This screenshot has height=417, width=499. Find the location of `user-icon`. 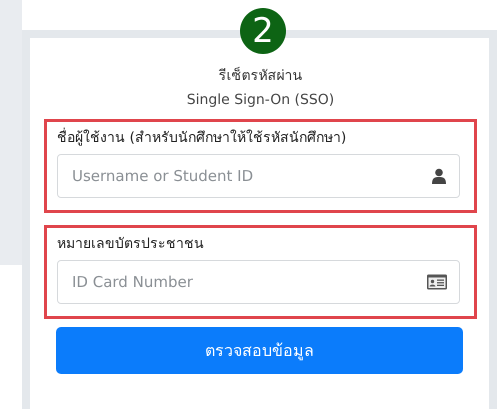

user-icon is located at coordinates (439, 176).